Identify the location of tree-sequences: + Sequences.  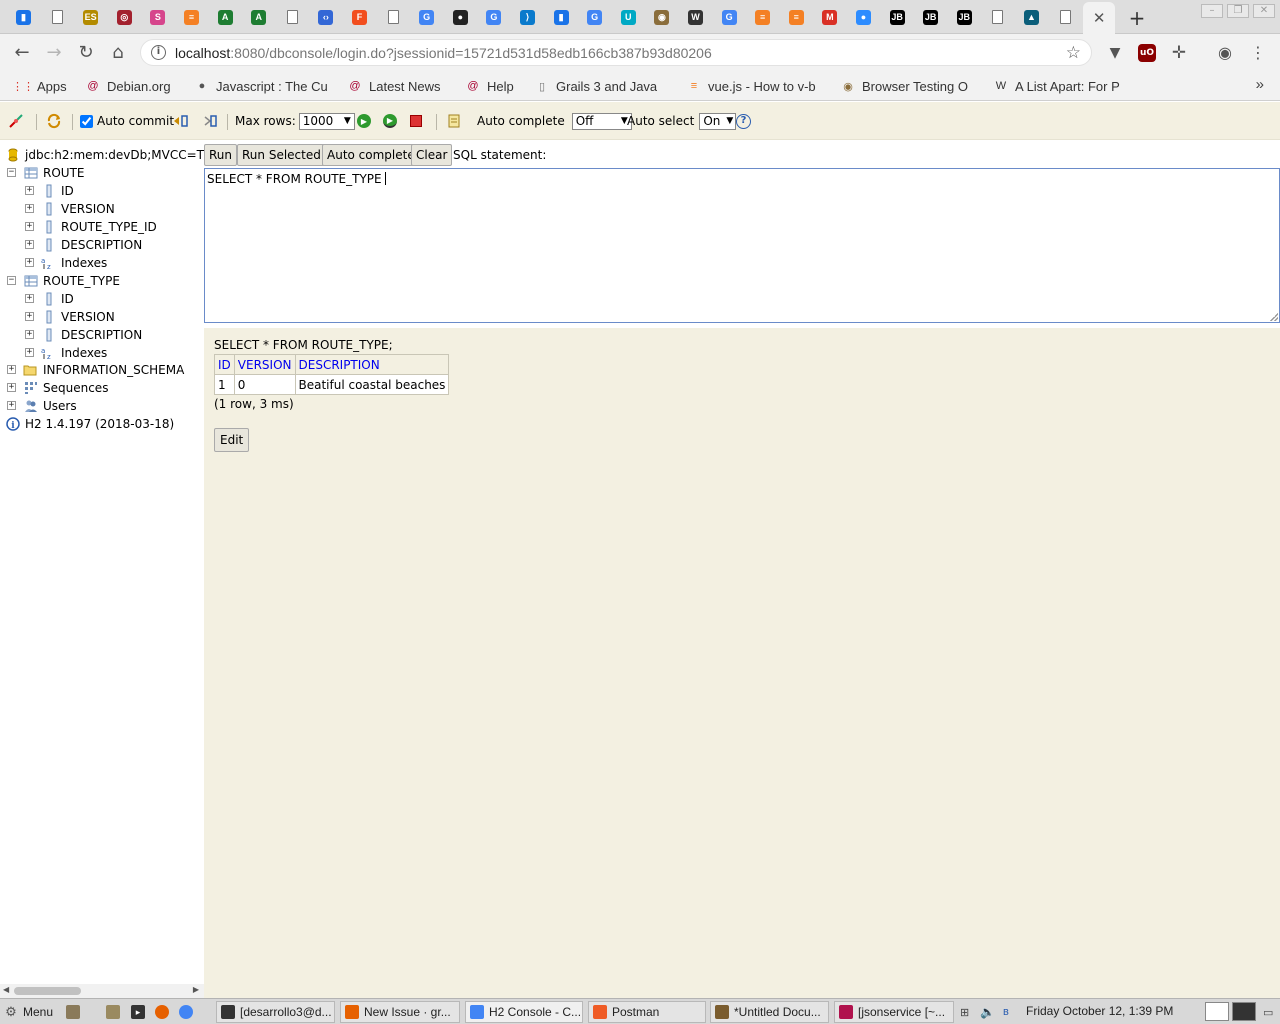
(102, 388).